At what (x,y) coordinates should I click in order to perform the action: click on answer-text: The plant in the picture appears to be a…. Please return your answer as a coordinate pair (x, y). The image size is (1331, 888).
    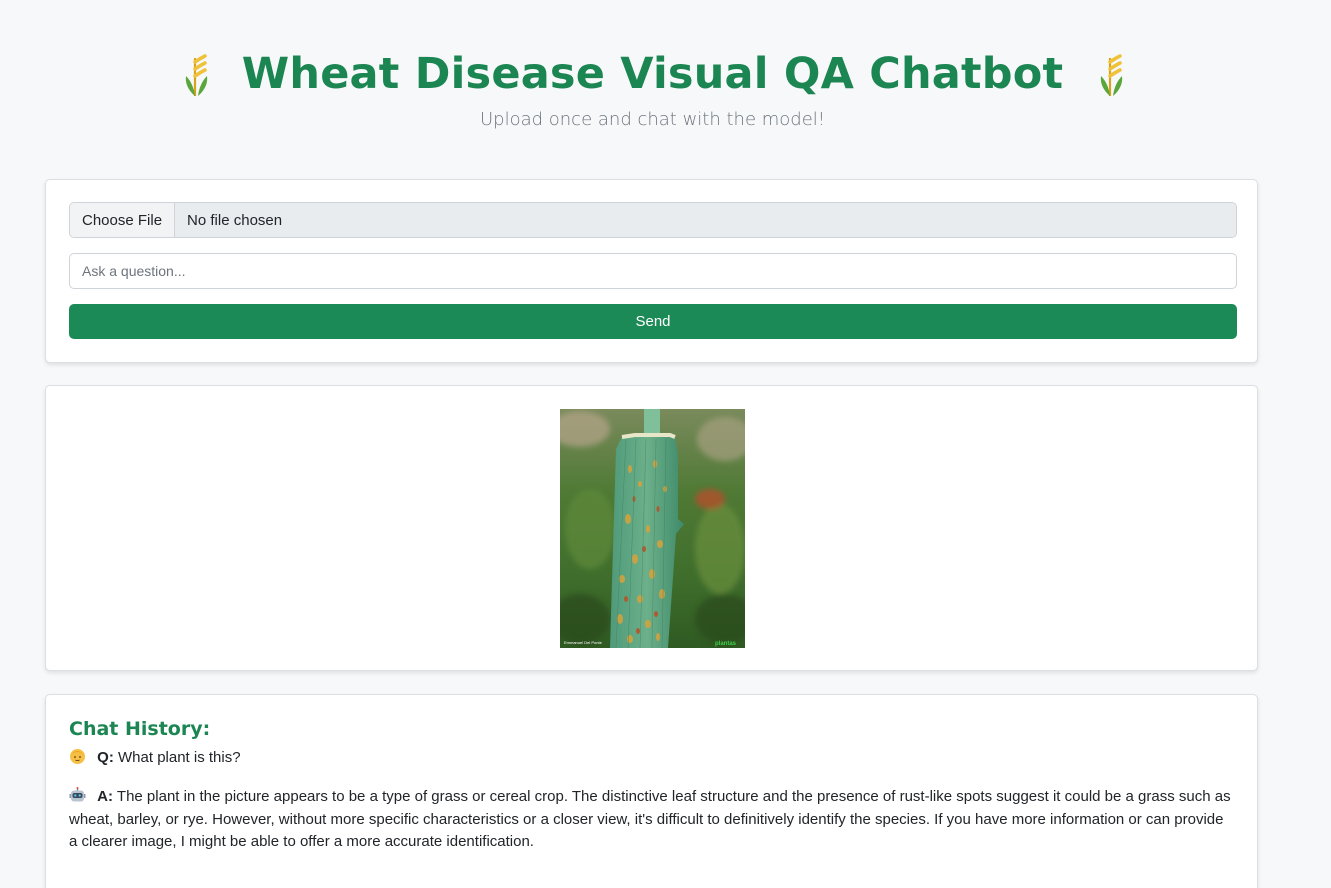
    Looking at the image, I should click on (650, 819).